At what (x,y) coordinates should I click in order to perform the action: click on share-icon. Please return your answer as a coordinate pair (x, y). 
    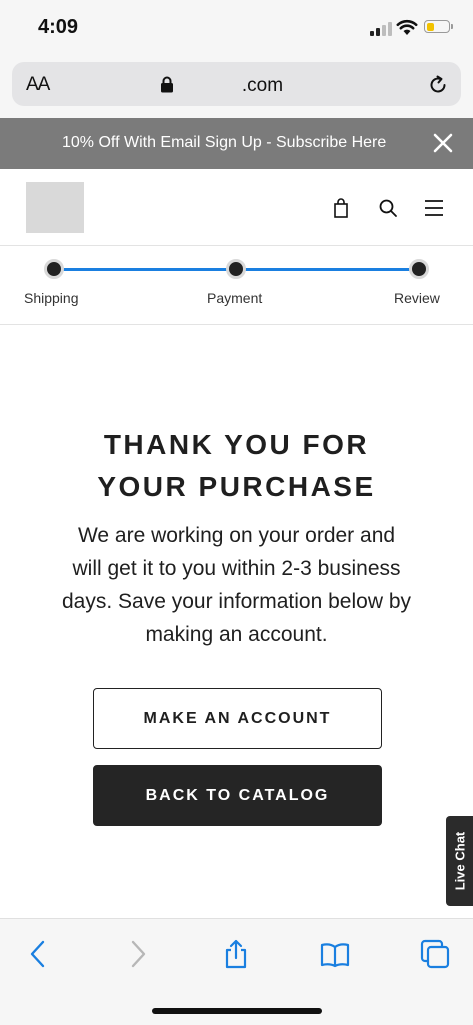
    Looking at the image, I should click on (236, 954).